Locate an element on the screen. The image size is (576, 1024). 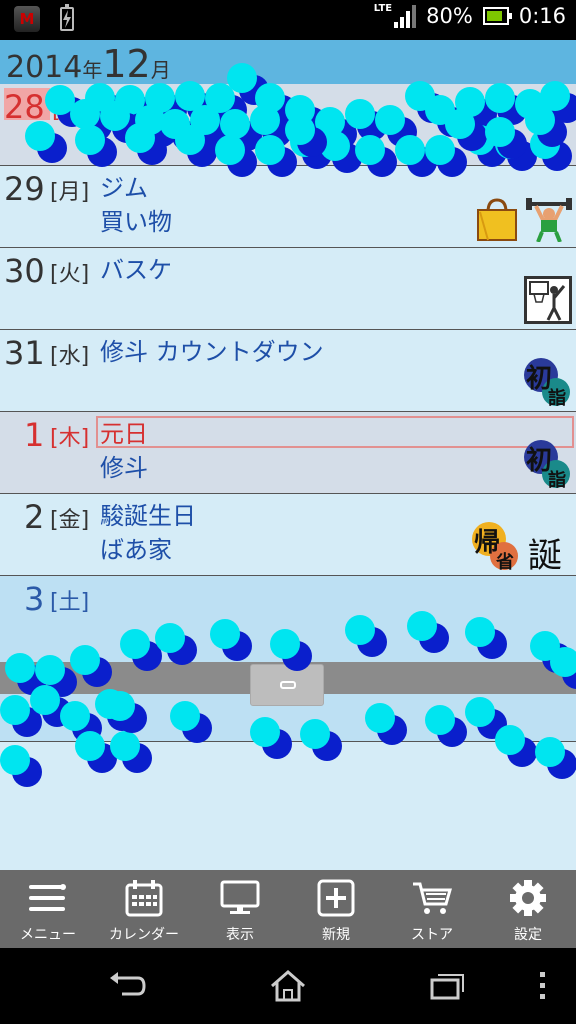
scroll-handle is located at coordinates (287, 685).